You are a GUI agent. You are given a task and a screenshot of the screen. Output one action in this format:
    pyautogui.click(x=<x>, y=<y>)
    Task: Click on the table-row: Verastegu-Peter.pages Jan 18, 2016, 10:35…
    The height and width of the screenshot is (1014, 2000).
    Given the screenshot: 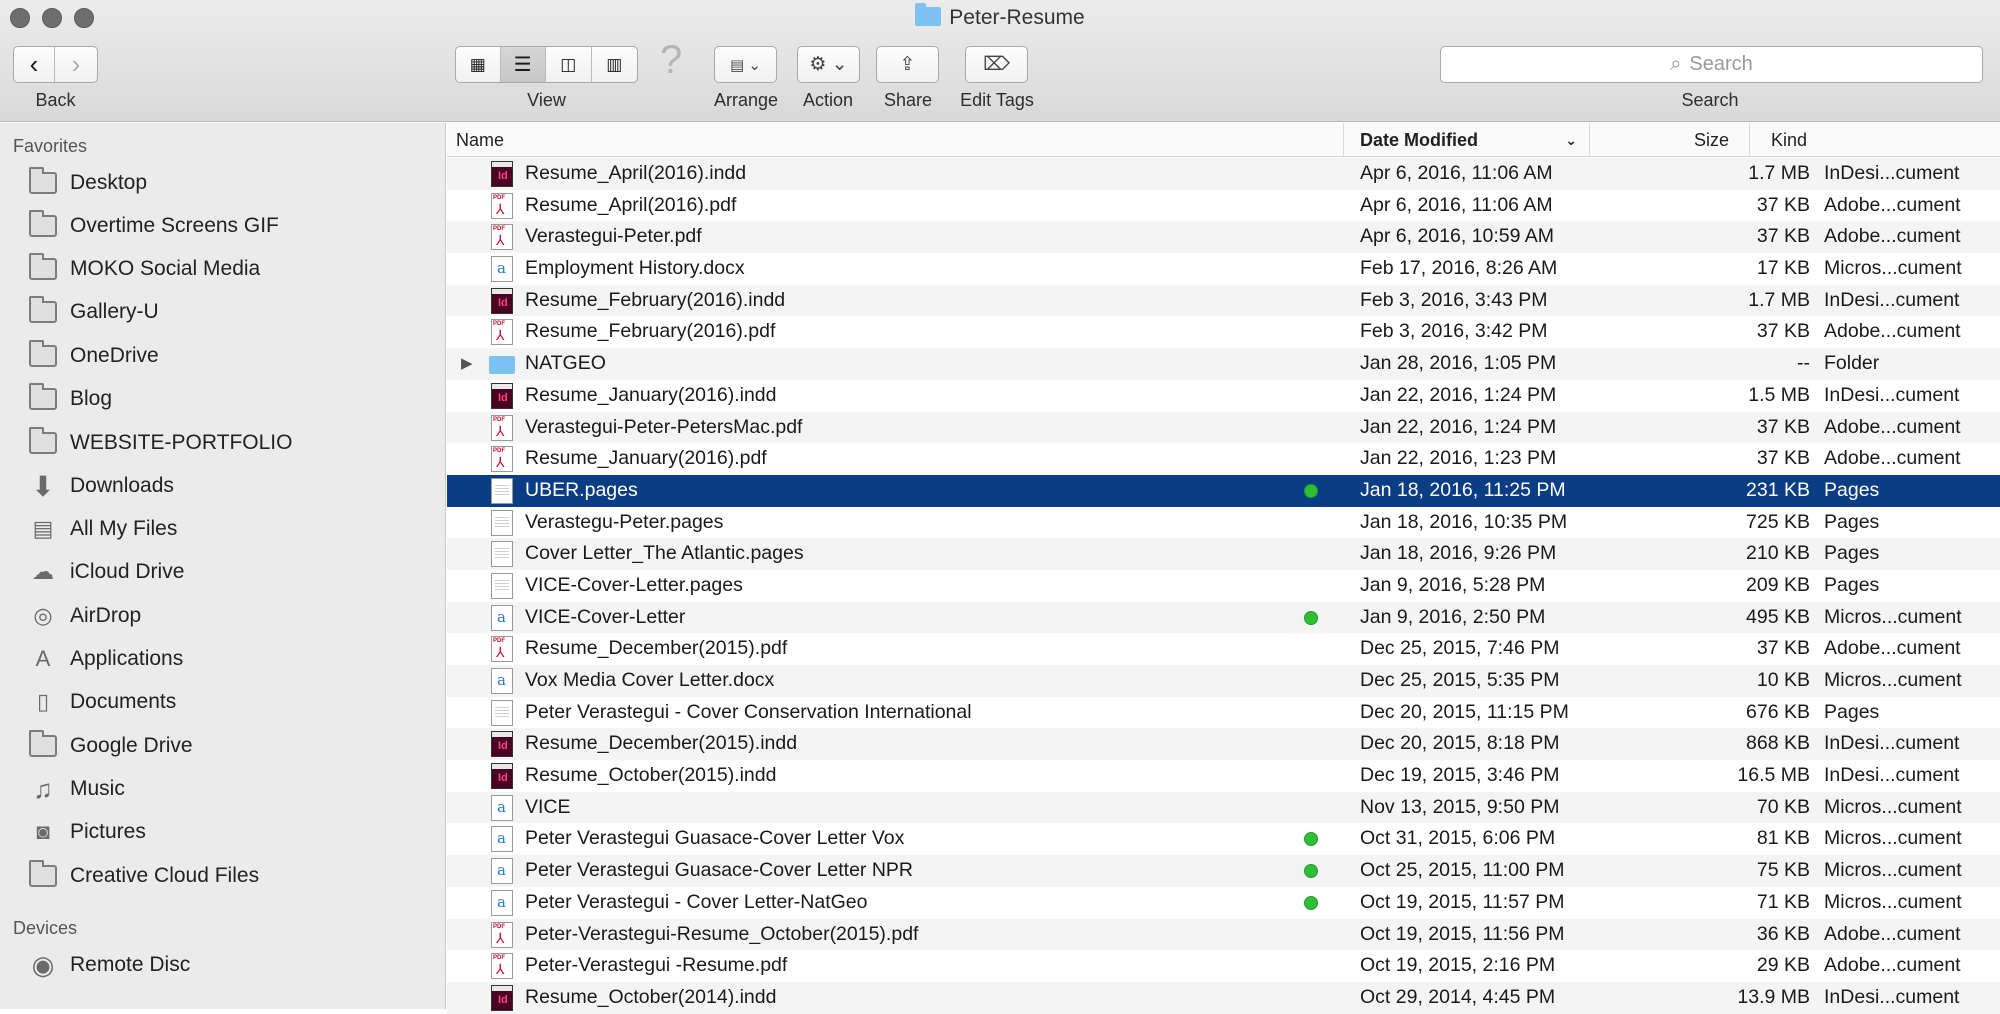 What is the action you would take?
    pyautogui.click(x=1223, y=523)
    